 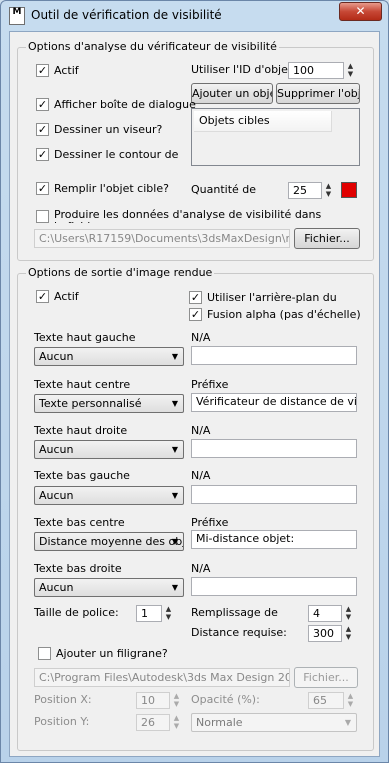 I want to click on close-button: ✕, so click(x=360, y=11).